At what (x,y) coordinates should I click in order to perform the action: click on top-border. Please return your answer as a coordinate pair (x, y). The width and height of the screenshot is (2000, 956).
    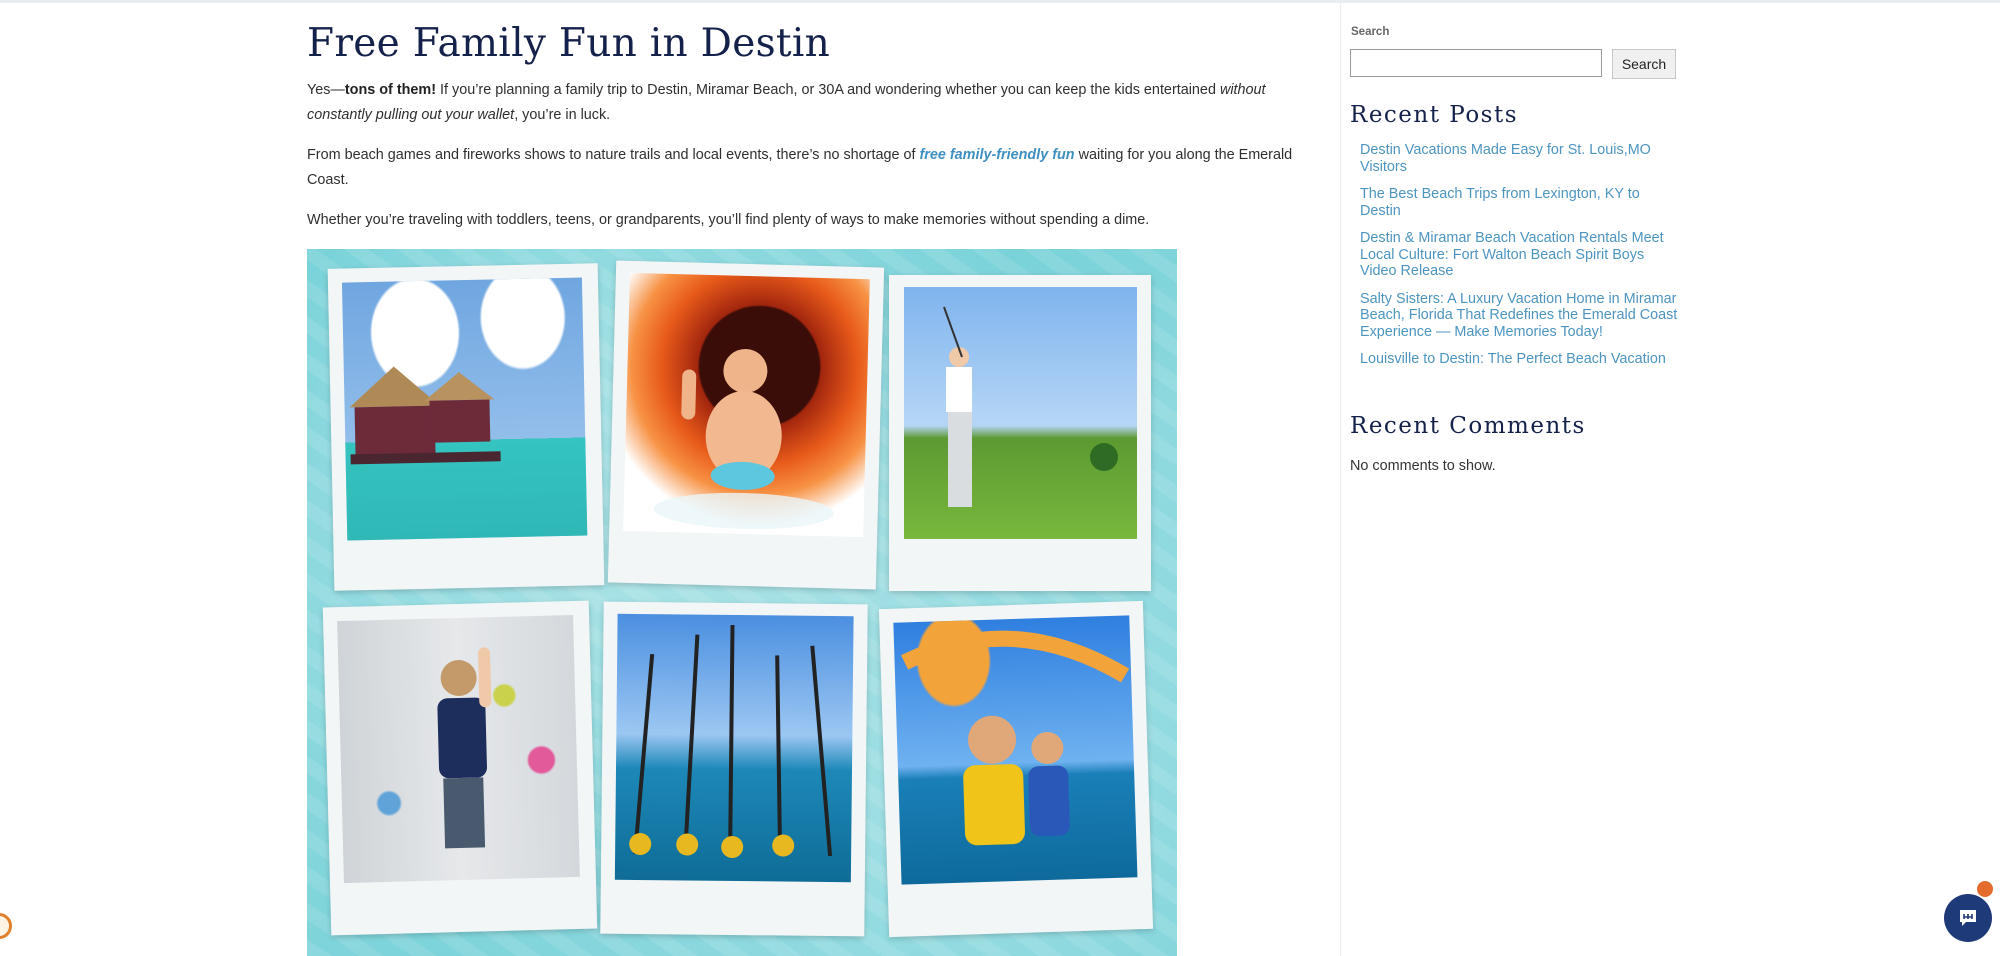
    Looking at the image, I should click on (1000, 1).